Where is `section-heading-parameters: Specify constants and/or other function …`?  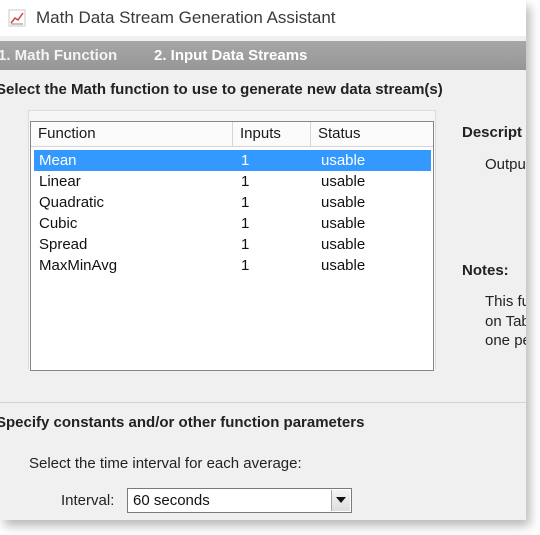 section-heading-parameters: Specify constants and/or other function … is located at coordinates (182, 422).